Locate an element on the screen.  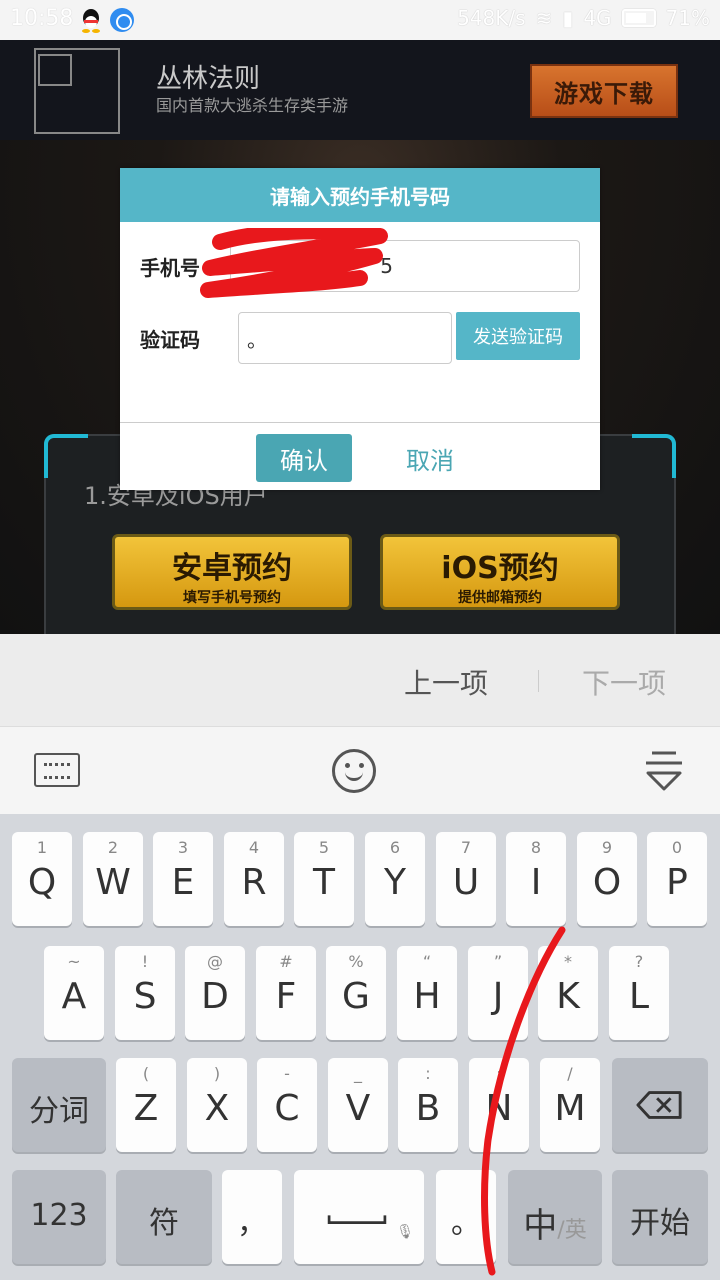
key-t-hint: 5 is located at coordinates (324, 847).